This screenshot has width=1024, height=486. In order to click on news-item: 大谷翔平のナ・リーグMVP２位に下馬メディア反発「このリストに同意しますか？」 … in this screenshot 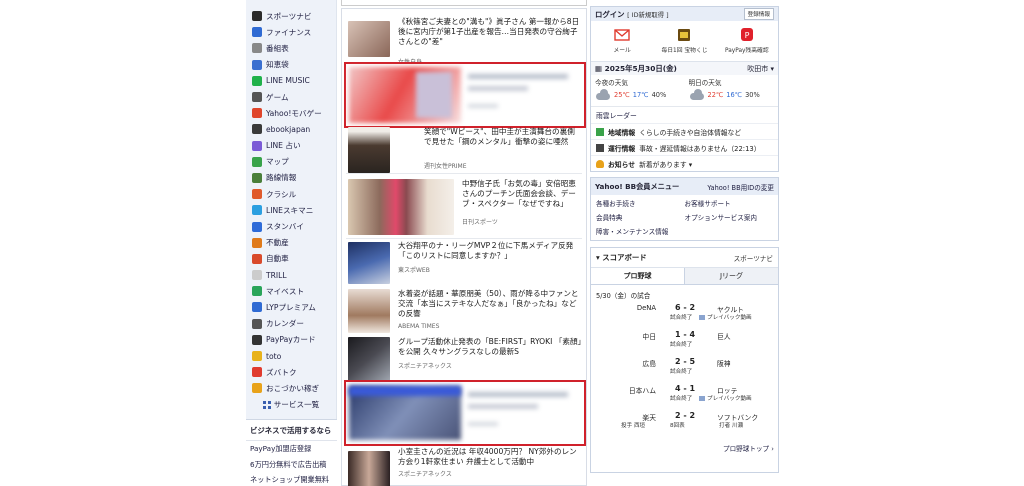, I will do `click(464, 264)`.